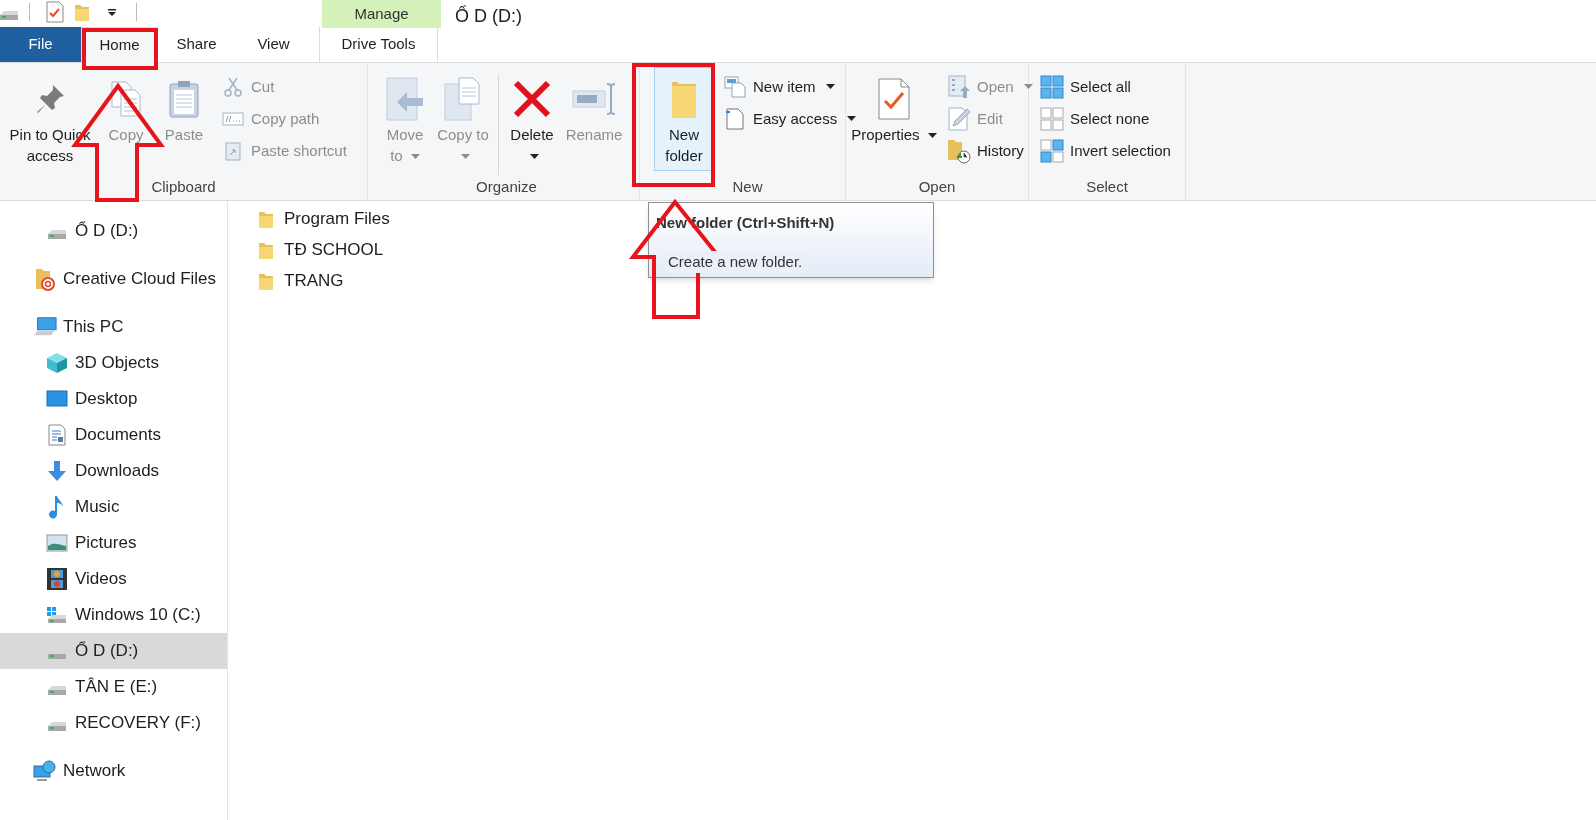 The width and height of the screenshot is (1596, 820). Describe the element at coordinates (894, 99) in the screenshot. I see `properties-icon` at that location.